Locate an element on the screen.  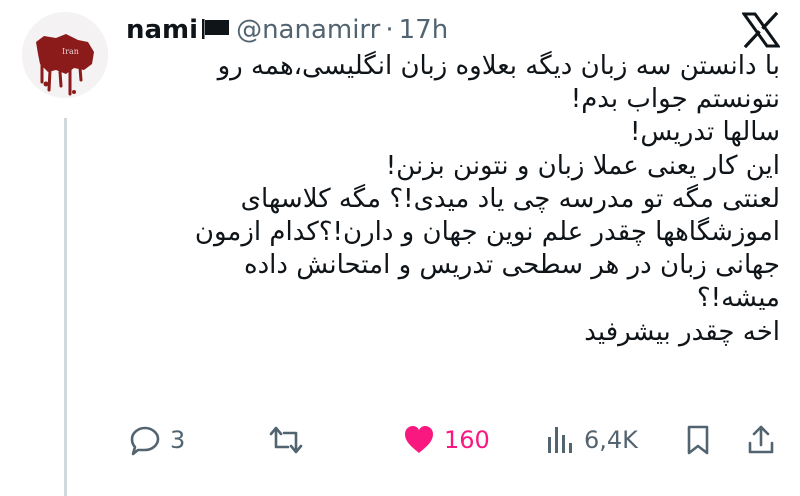
bookmark-button is located at coordinates (698, 440).